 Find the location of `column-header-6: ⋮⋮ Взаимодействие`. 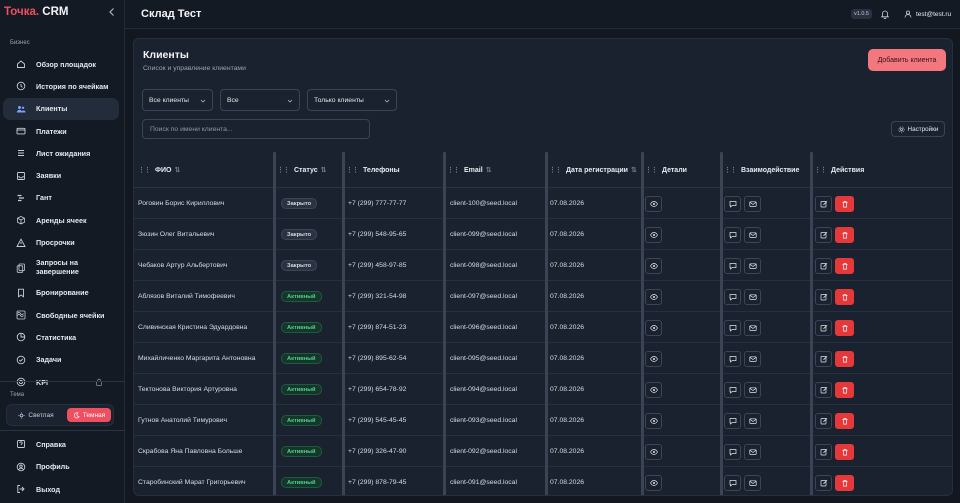

column-header-6: ⋮⋮ Взаимодействие is located at coordinates (761, 170).